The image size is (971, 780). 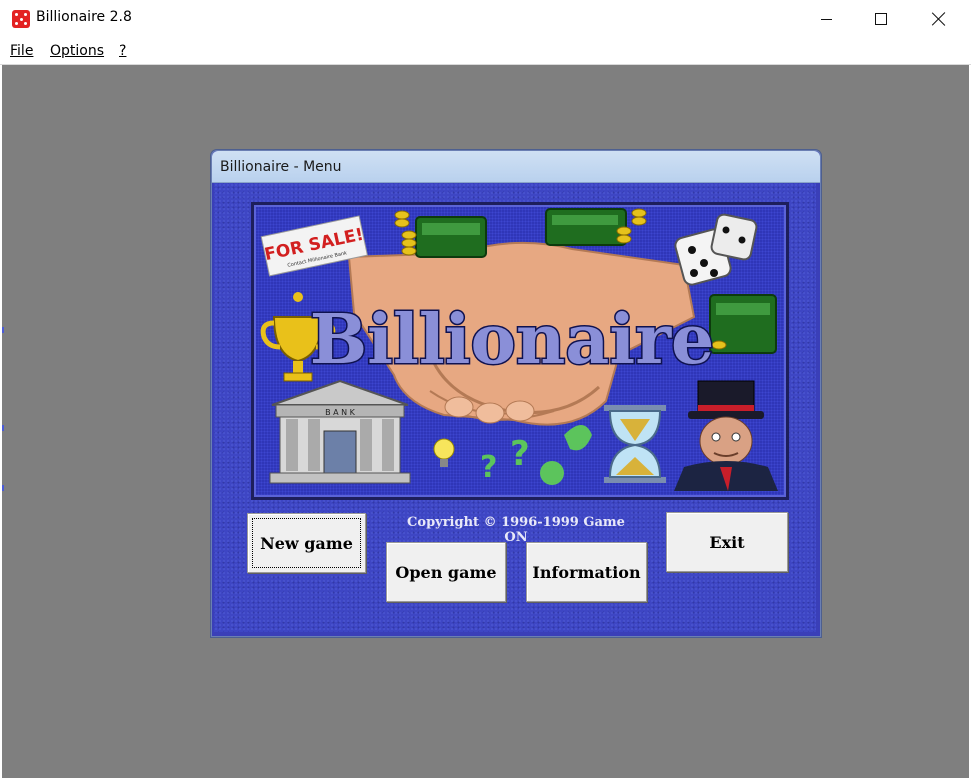 I want to click on open-game-button: Open game, so click(x=446, y=572).